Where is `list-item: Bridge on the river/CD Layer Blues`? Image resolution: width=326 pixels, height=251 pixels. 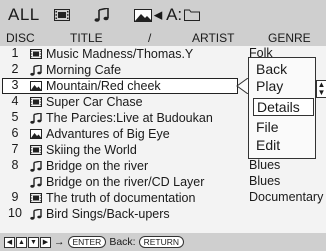 list-item: Bridge on the river/CD Layer Blues is located at coordinates (163, 182).